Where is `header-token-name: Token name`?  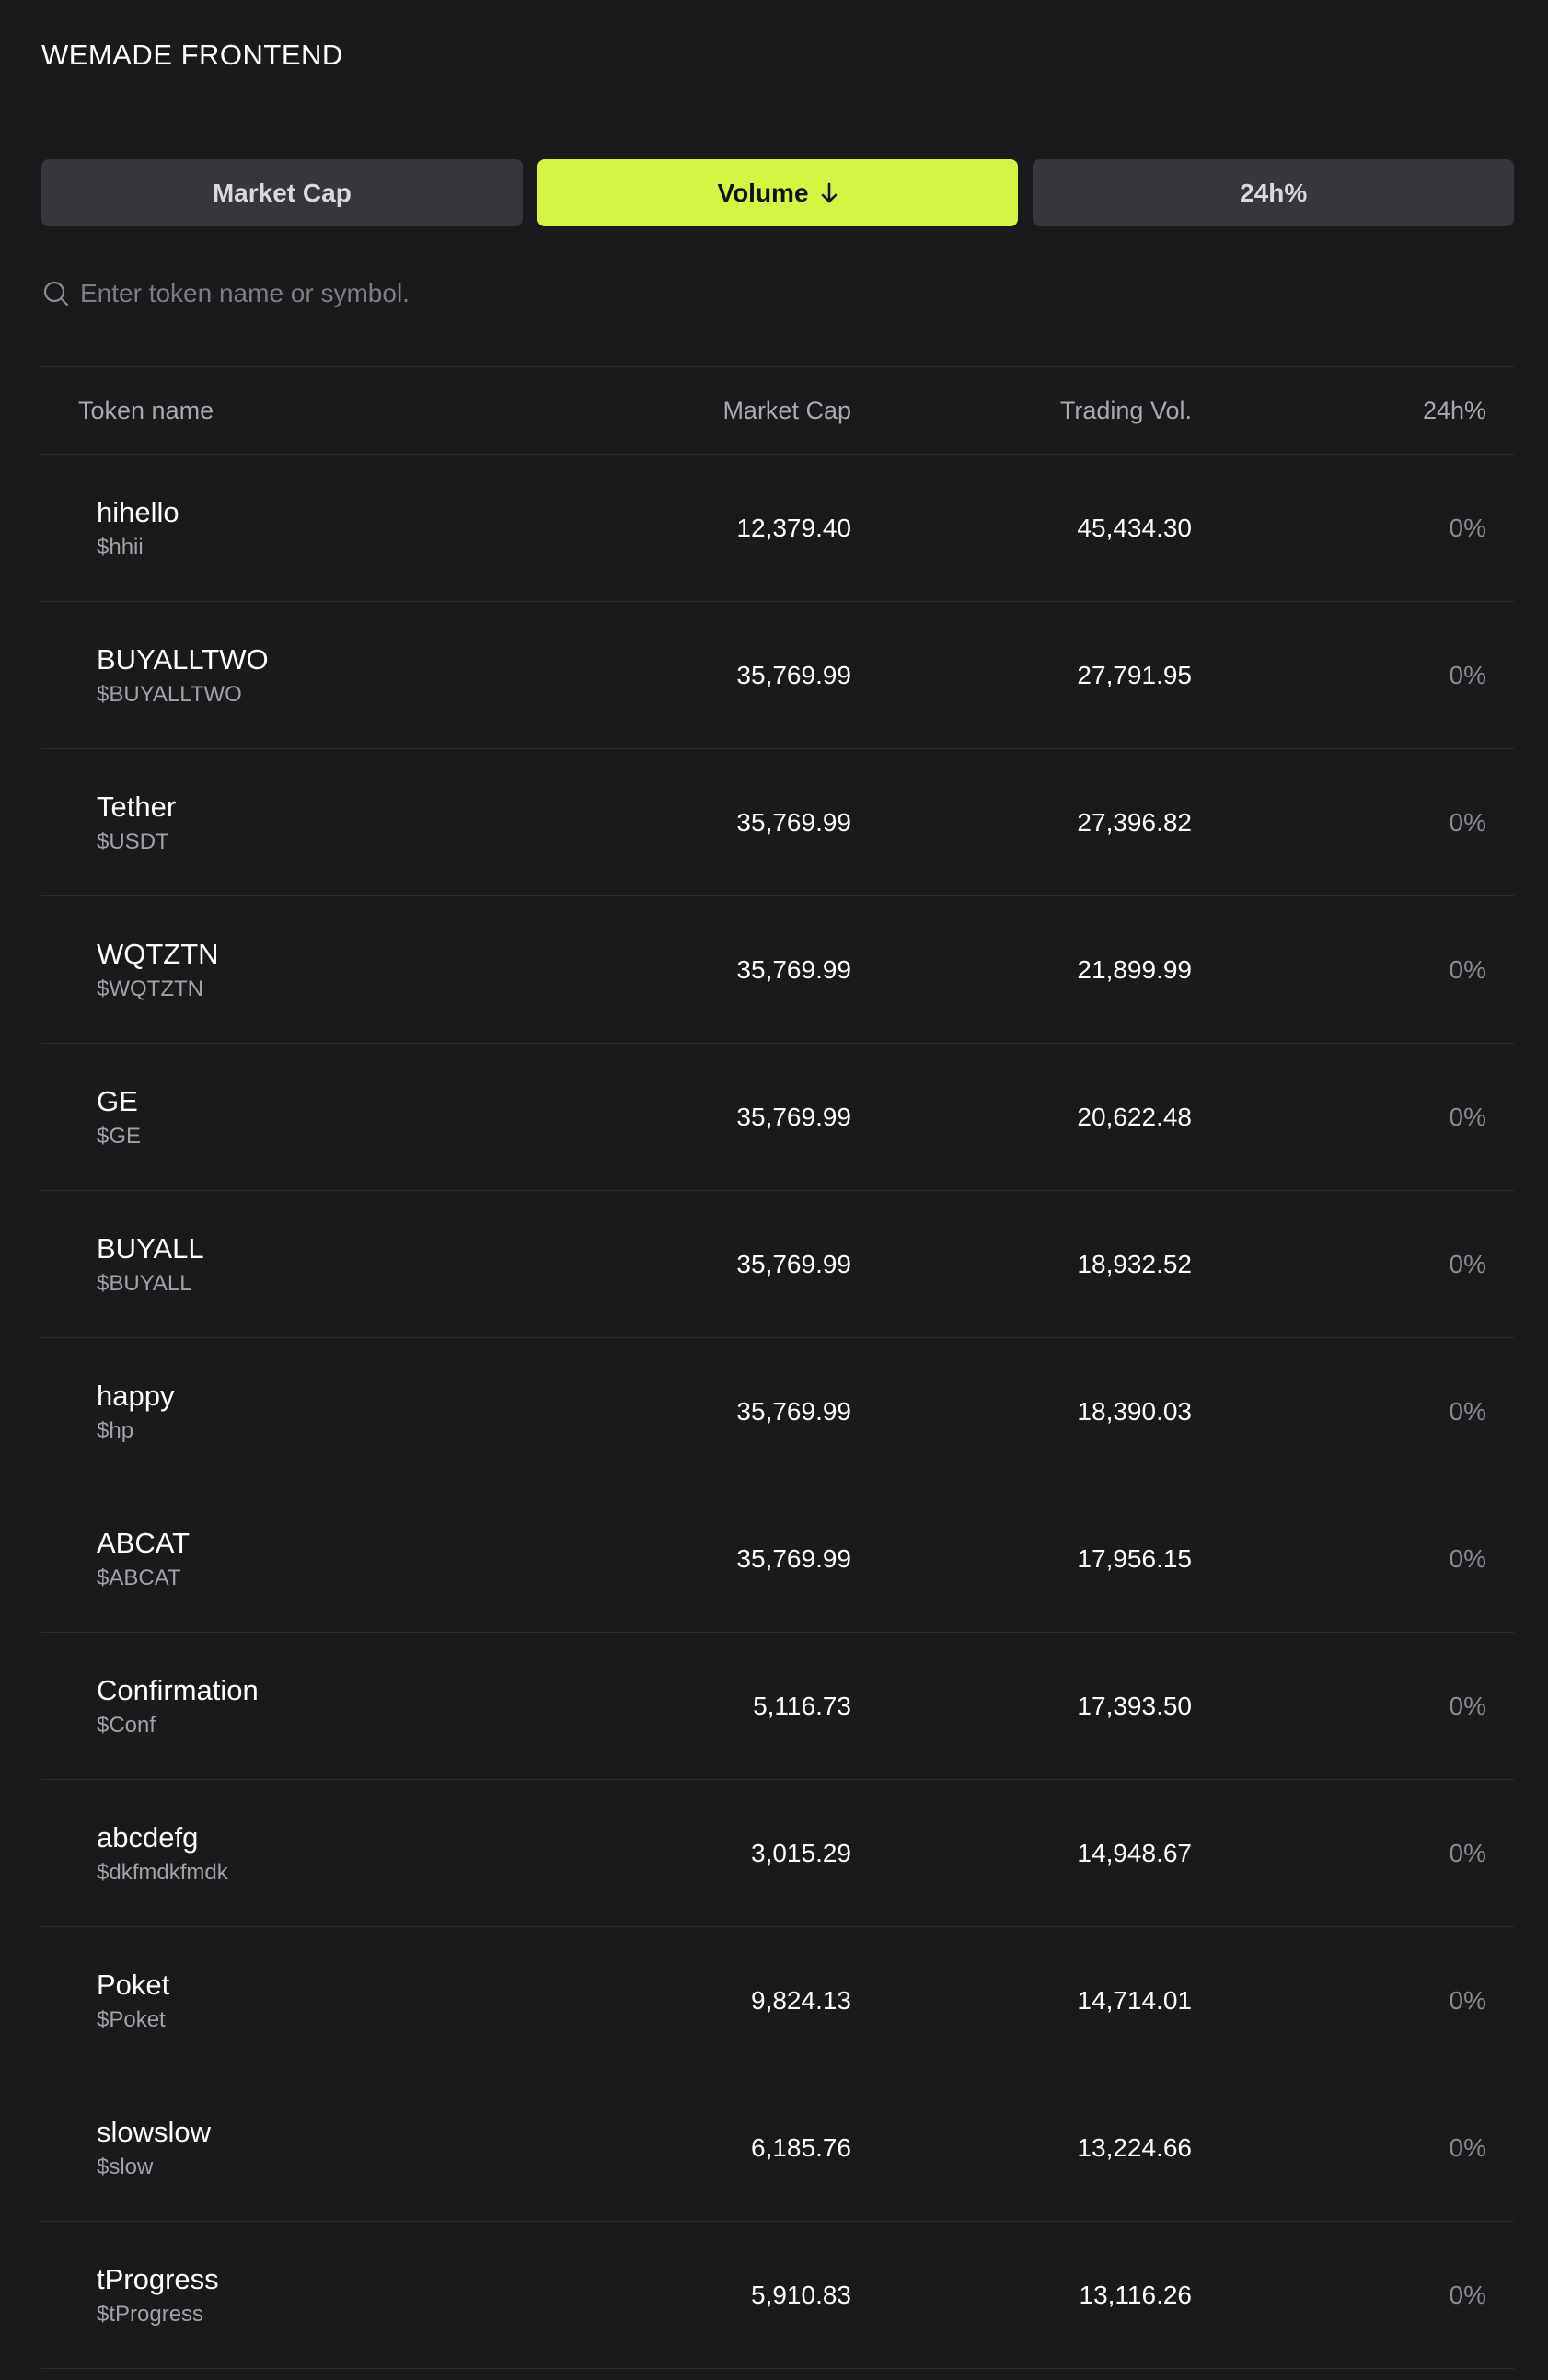
header-token-name: Token name is located at coordinates (317, 411).